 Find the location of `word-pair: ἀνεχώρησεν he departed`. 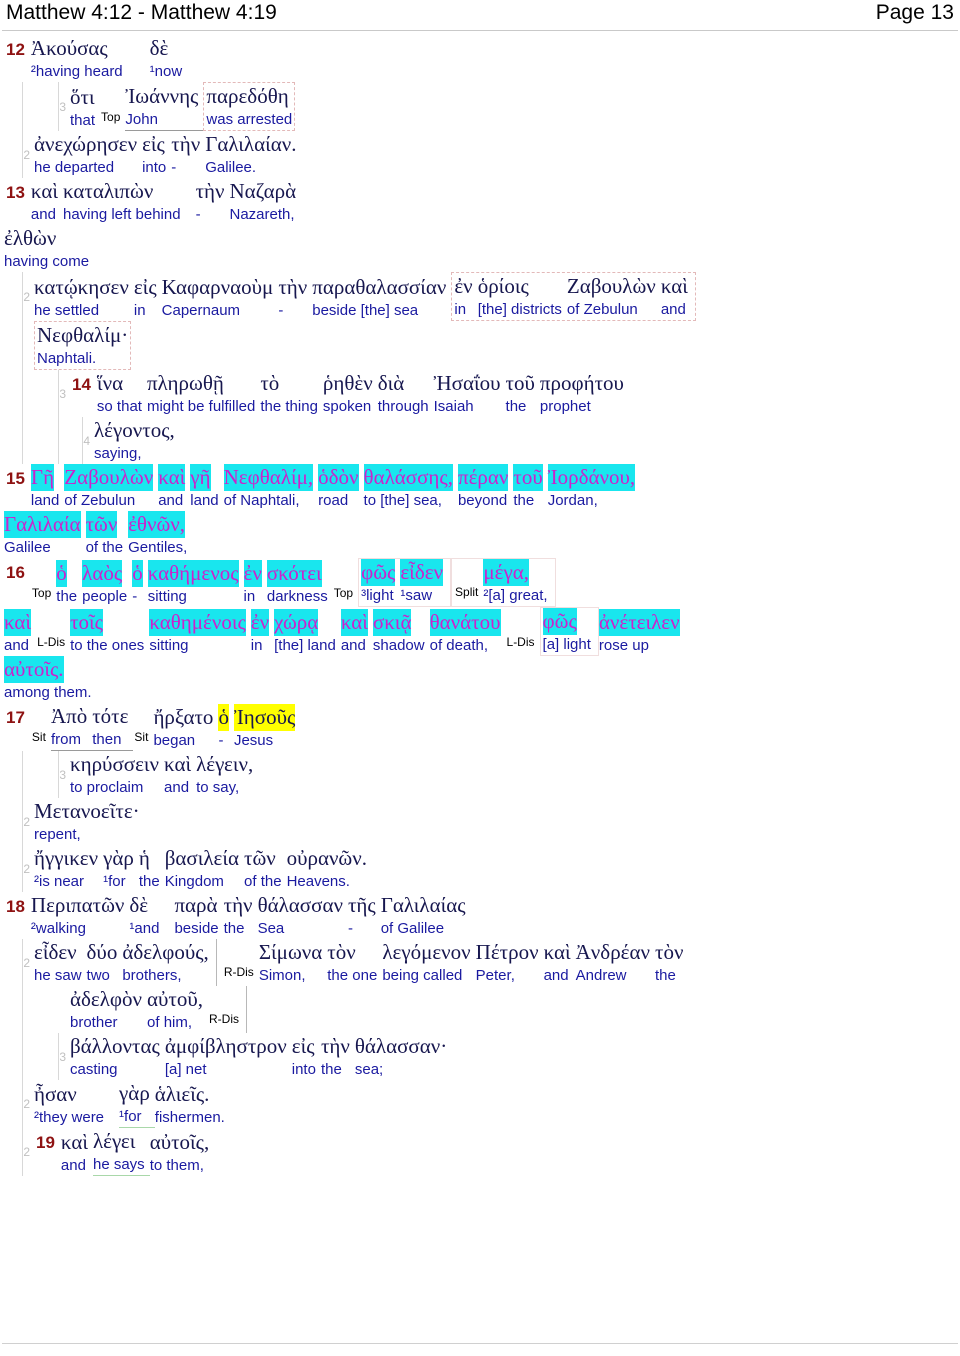

word-pair: ἀνεχώρησεν he departed is located at coordinates (88, 154).